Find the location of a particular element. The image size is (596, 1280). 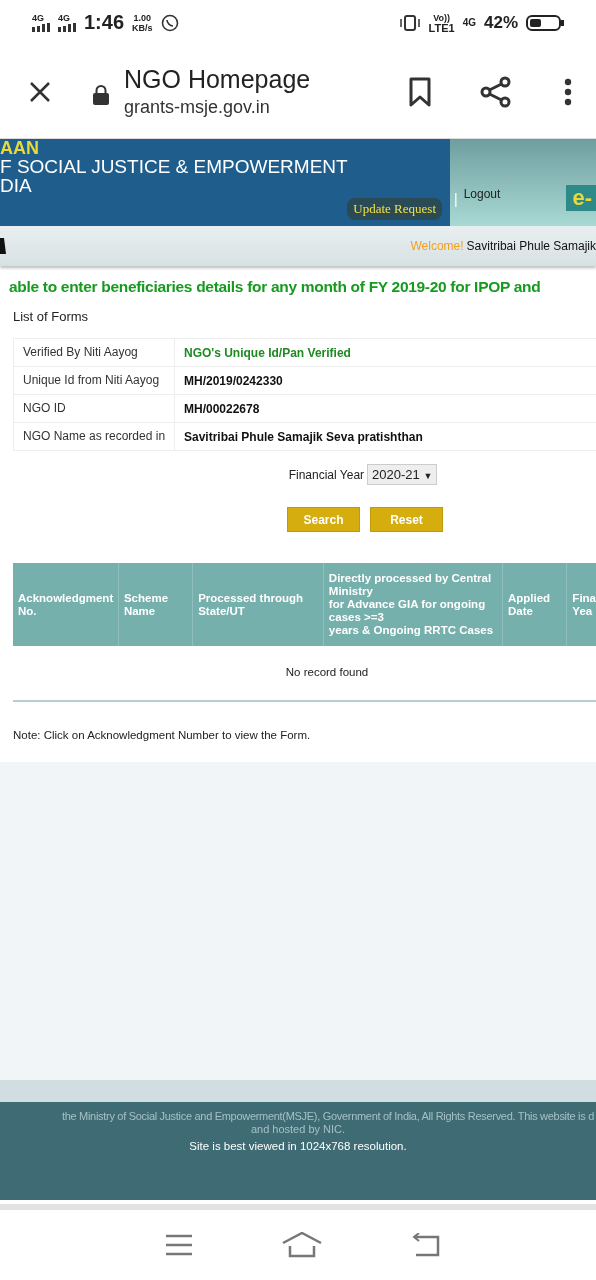

logo-badge: e- is located at coordinates (581, 198).